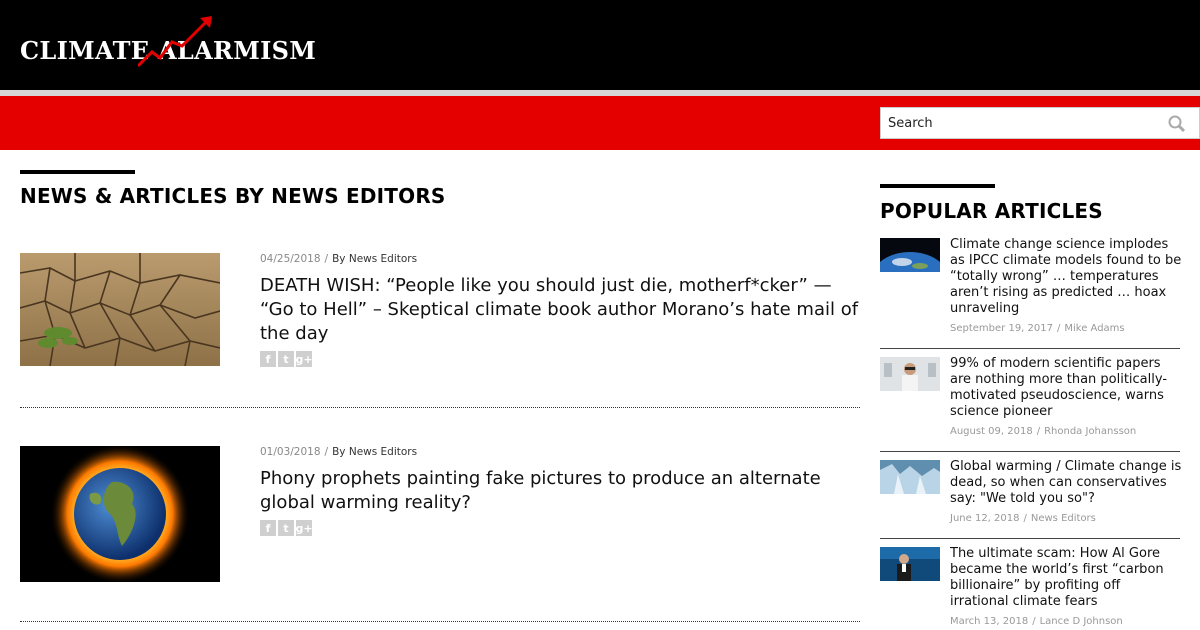 This screenshot has width=1200, height=630. Describe the element at coordinates (989, 621) in the screenshot. I see `popular-article-date: March 13, 2018` at that location.